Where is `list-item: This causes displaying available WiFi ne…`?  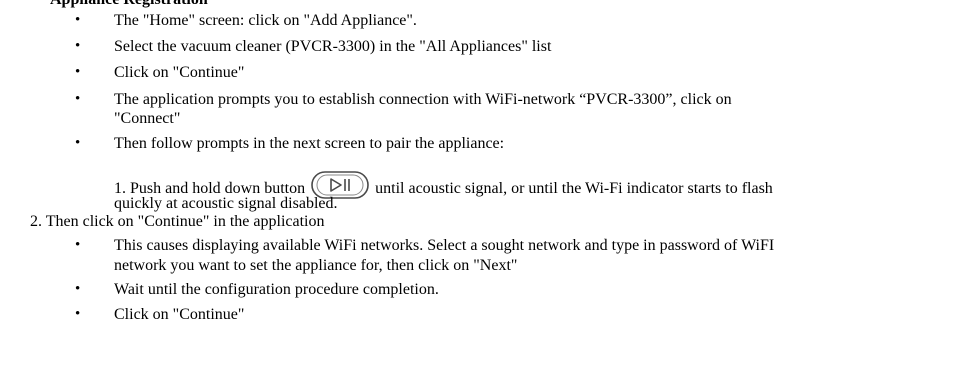 list-item: This causes displaying available WiFi ne… is located at coordinates (444, 245).